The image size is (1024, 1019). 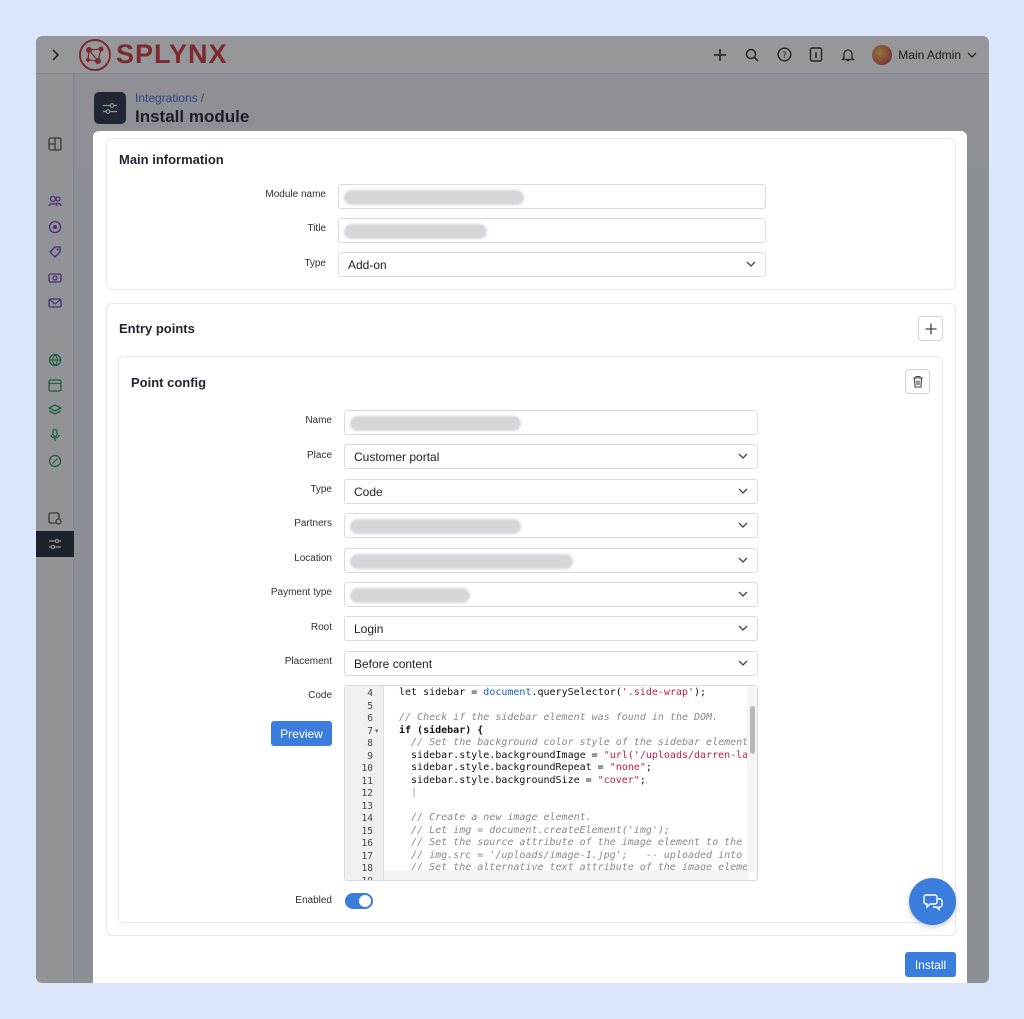 I want to click on line-number: 6, so click(x=370, y=718).